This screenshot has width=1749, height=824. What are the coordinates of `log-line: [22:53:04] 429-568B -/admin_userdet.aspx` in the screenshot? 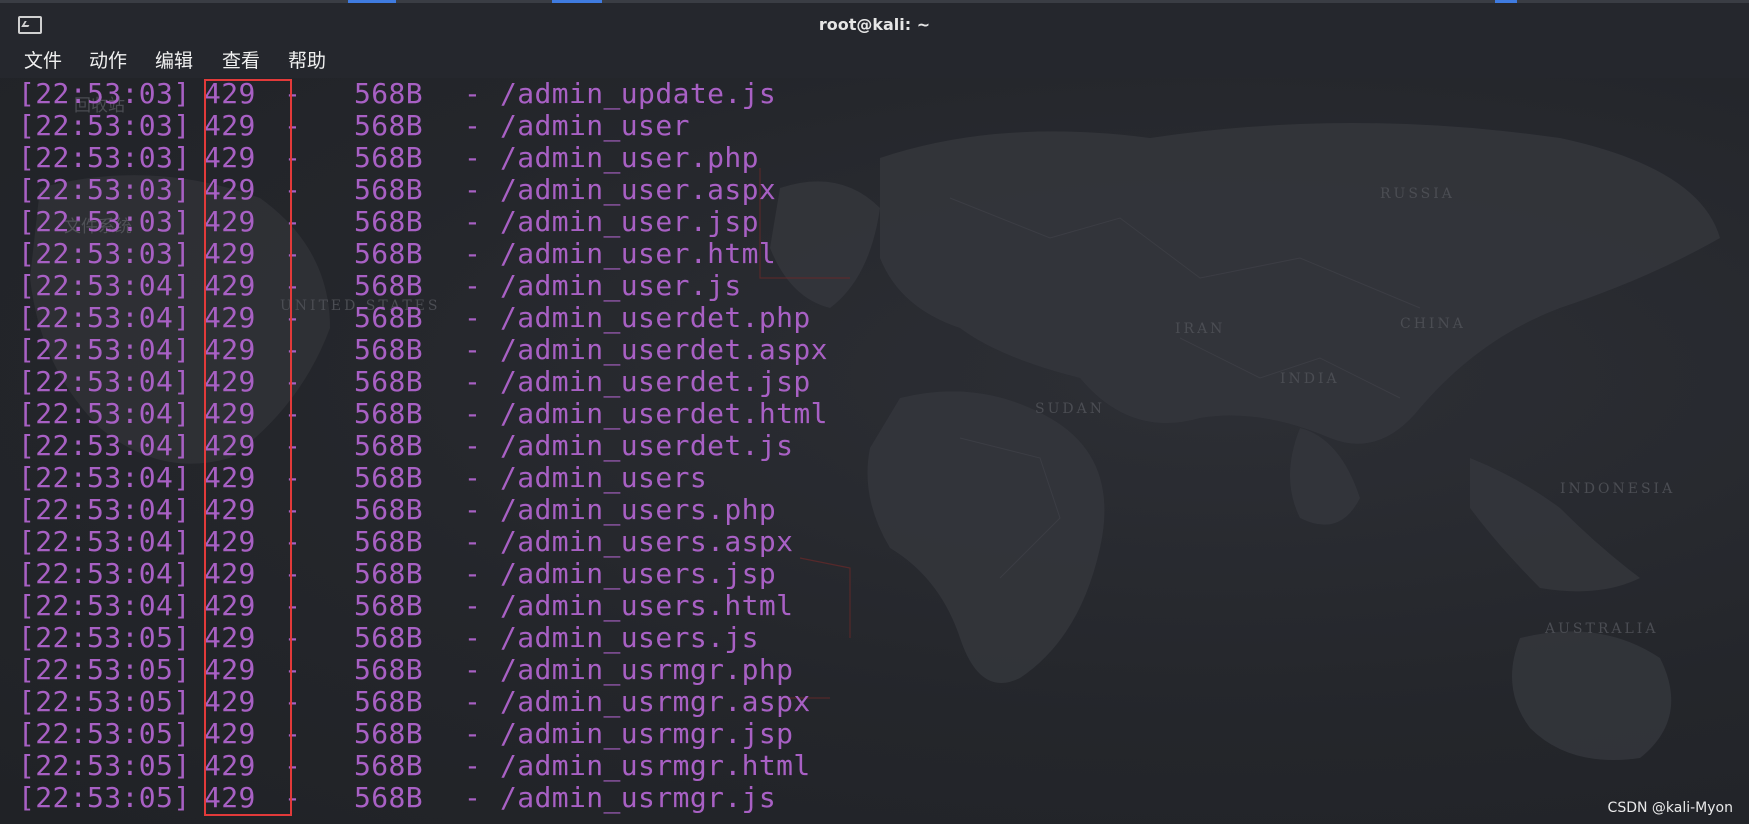 It's located at (423, 350).